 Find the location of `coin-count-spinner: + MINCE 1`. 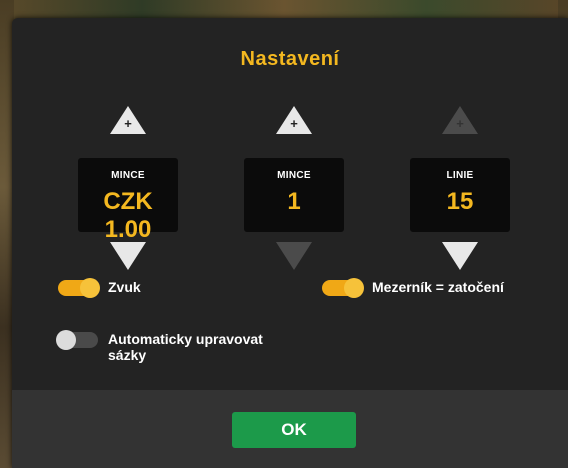

coin-count-spinner: + MINCE 1 is located at coordinates (294, 184).